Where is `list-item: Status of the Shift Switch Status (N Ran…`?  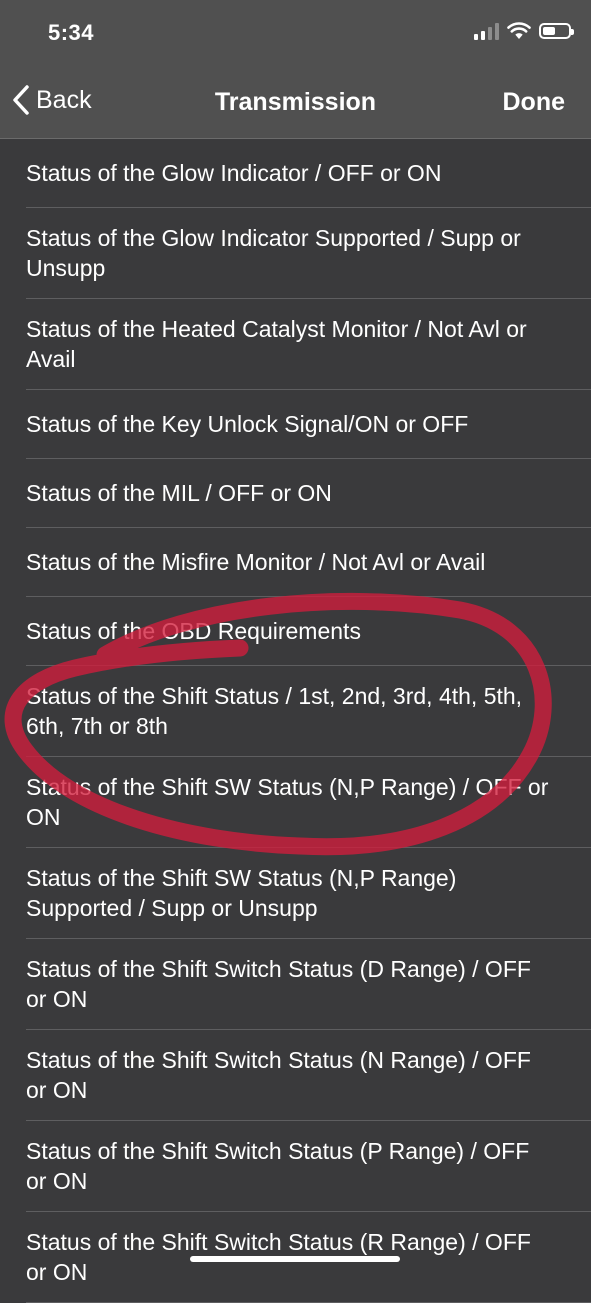
list-item: Status of the Shift Switch Status (N Ran… is located at coordinates (295, 1075).